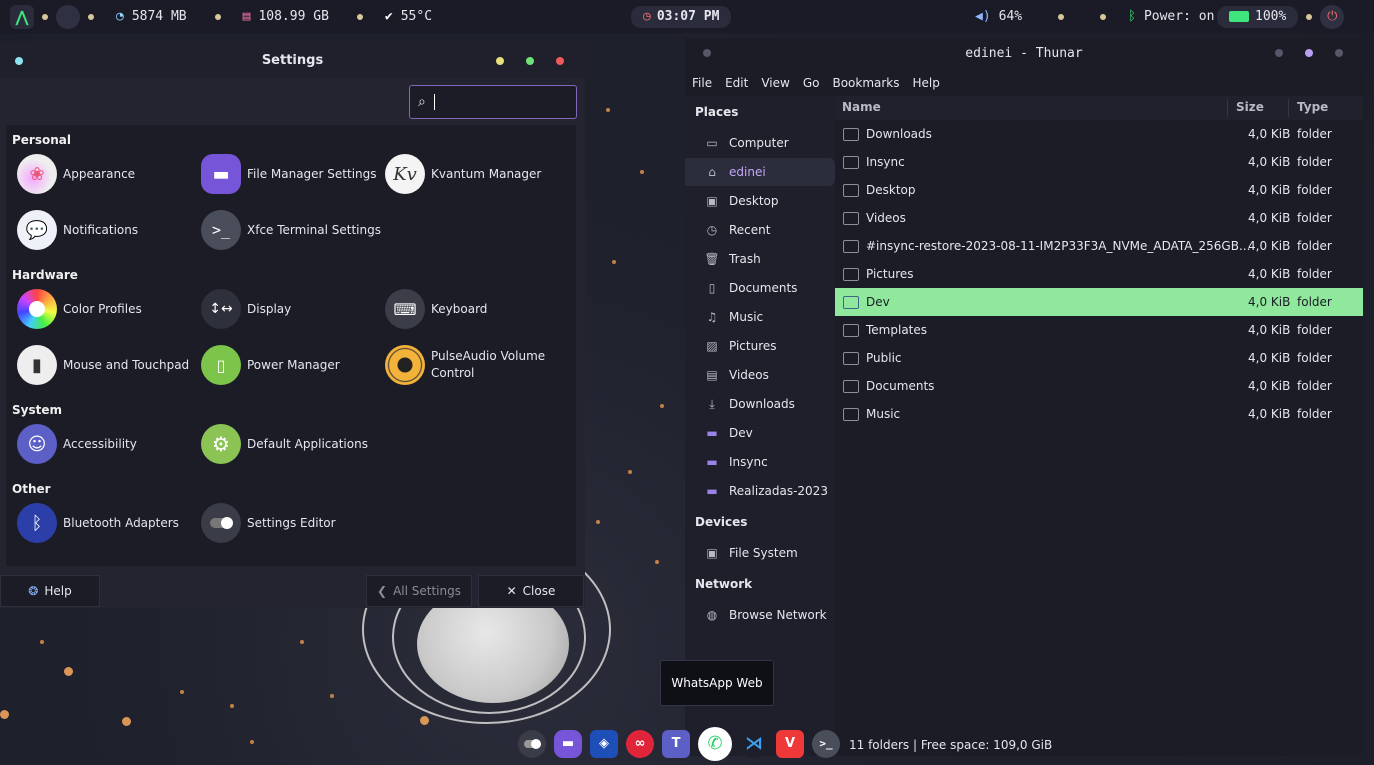 This screenshot has height=765, width=1374. What do you see at coordinates (760, 201) in the screenshot?
I see `sidebar-item-desktop: ▣ Desktop` at bounding box center [760, 201].